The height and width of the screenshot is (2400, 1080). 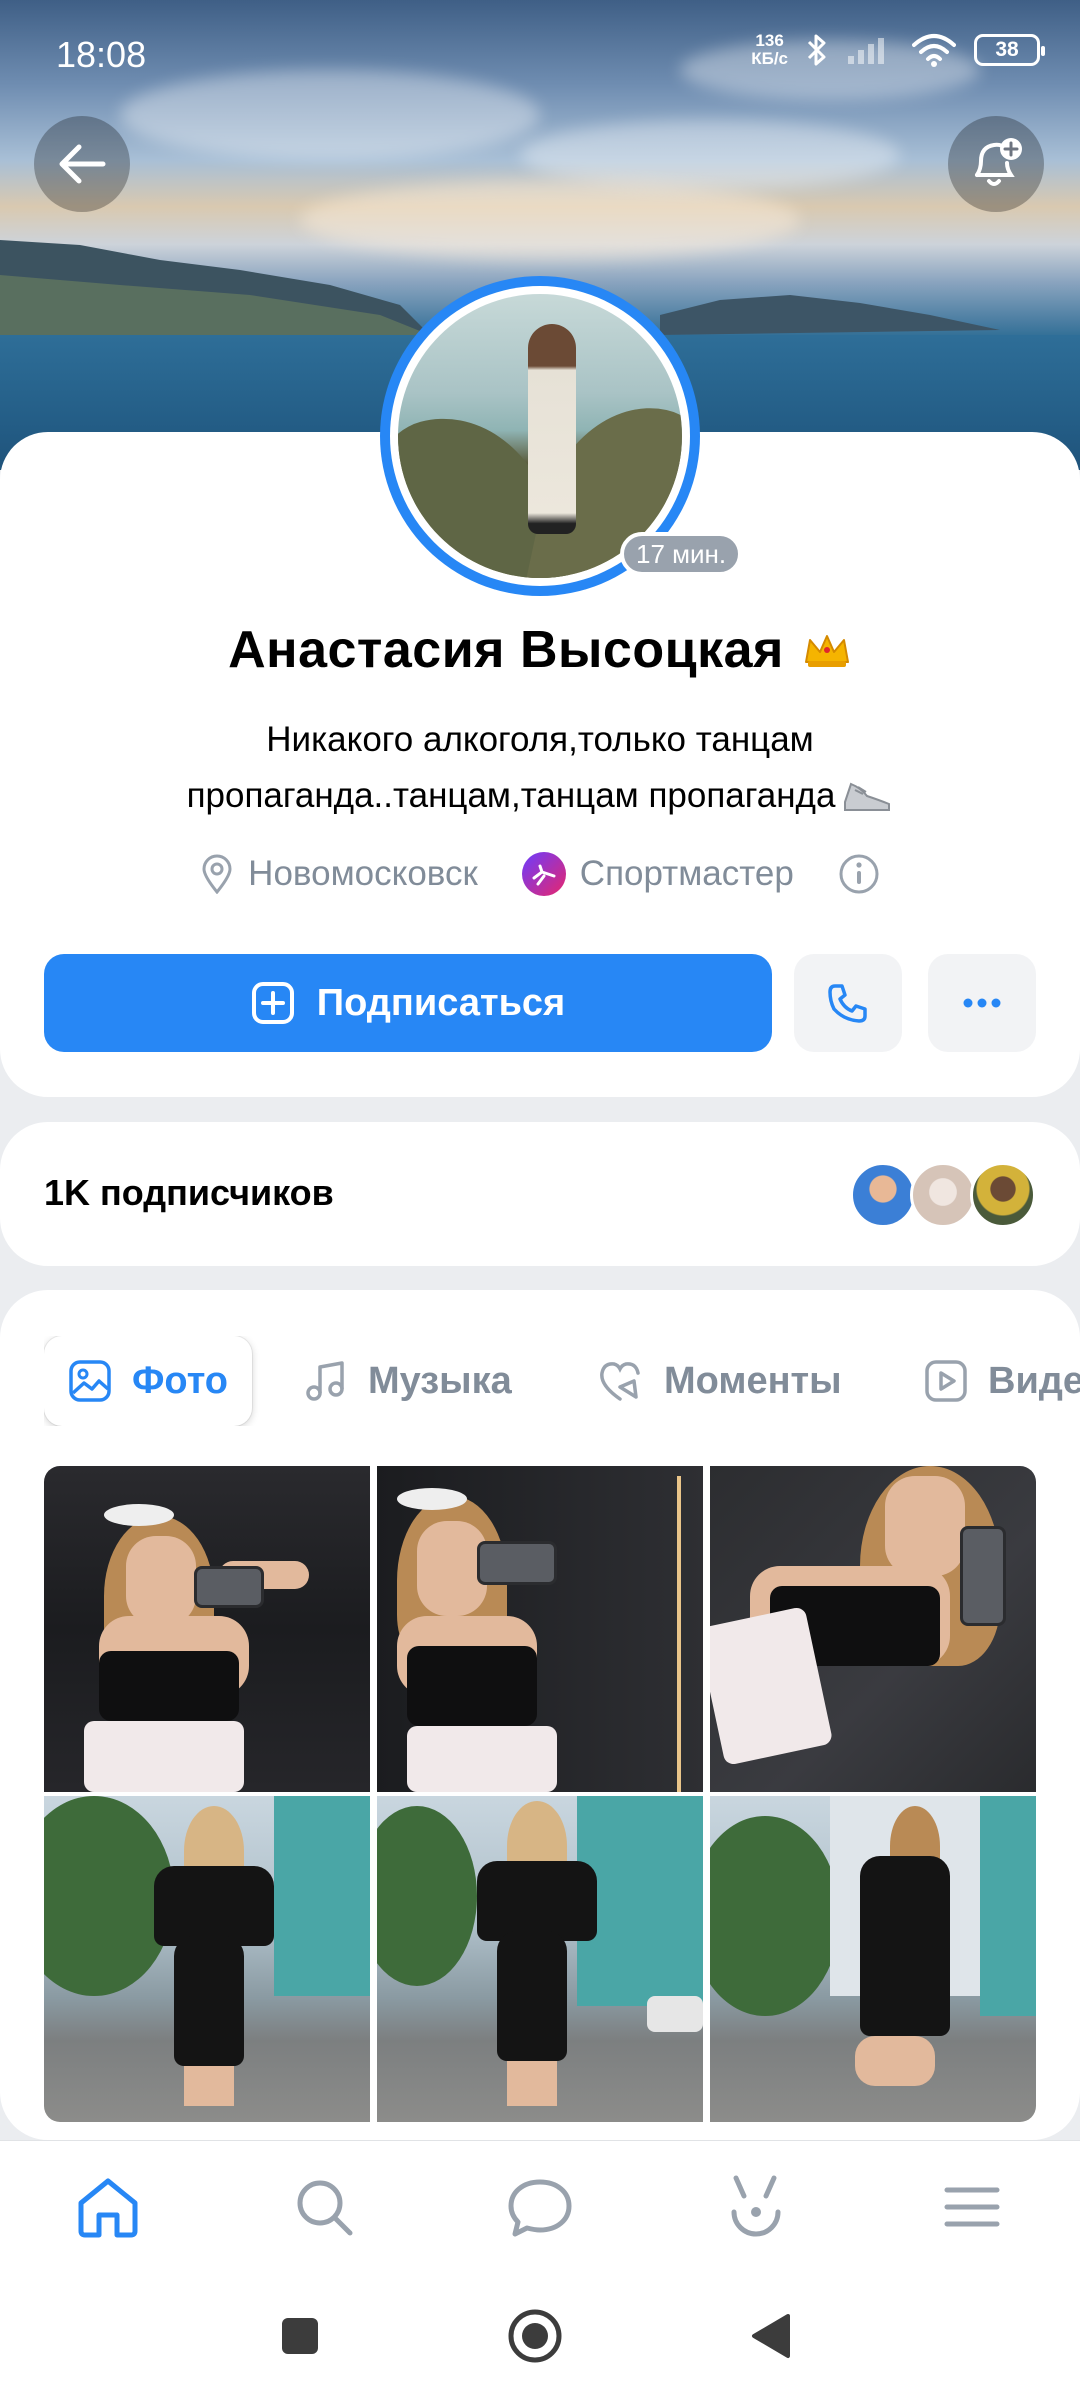 I want to click on profile-name: Анастасия Высоцкая, so click(x=506, y=650).